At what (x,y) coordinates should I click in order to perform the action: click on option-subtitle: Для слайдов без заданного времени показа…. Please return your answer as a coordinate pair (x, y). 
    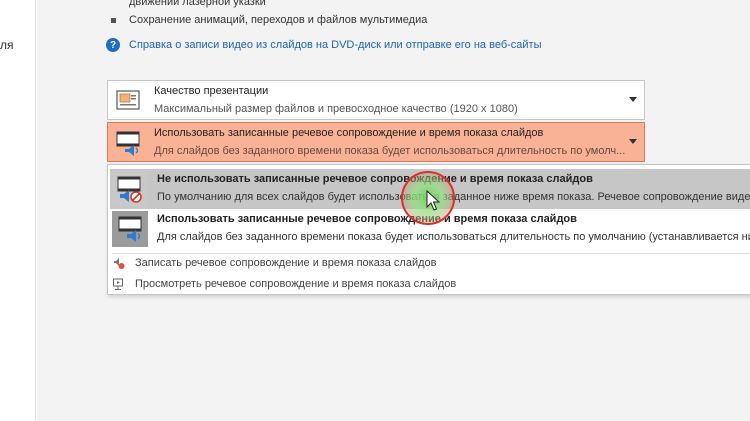
    Looking at the image, I should click on (453, 237).